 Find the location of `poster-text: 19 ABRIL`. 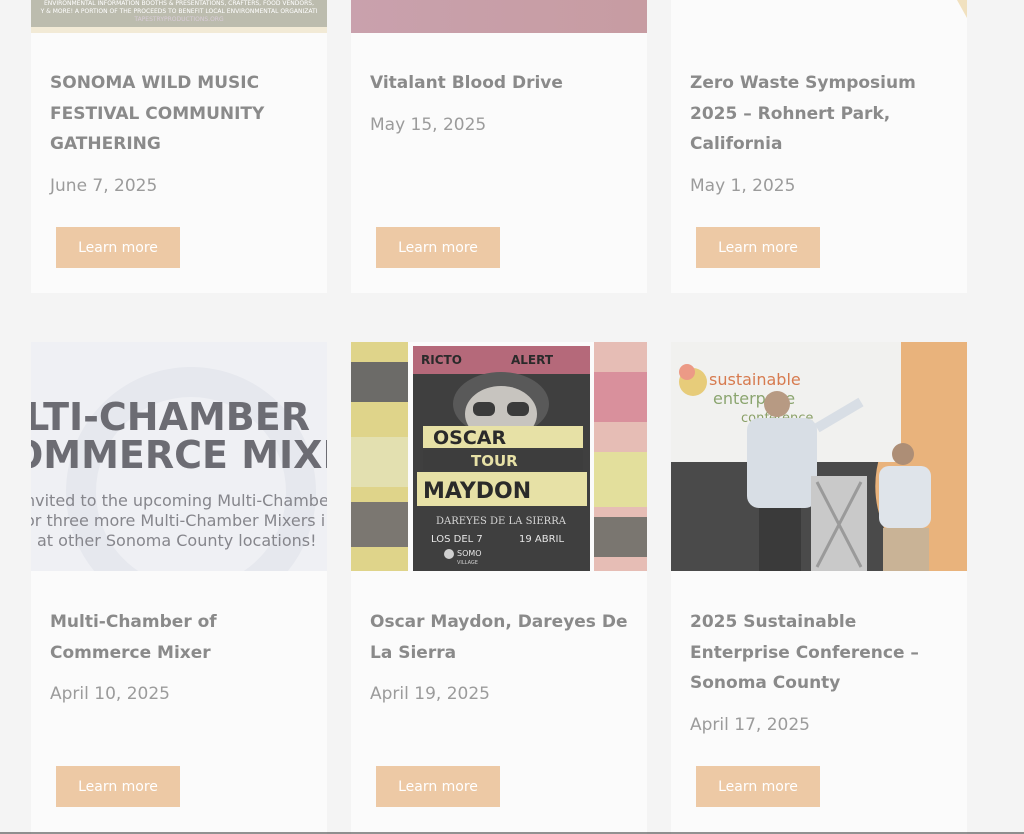

poster-text: 19 ABRIL is located at coordinates (542, 539).